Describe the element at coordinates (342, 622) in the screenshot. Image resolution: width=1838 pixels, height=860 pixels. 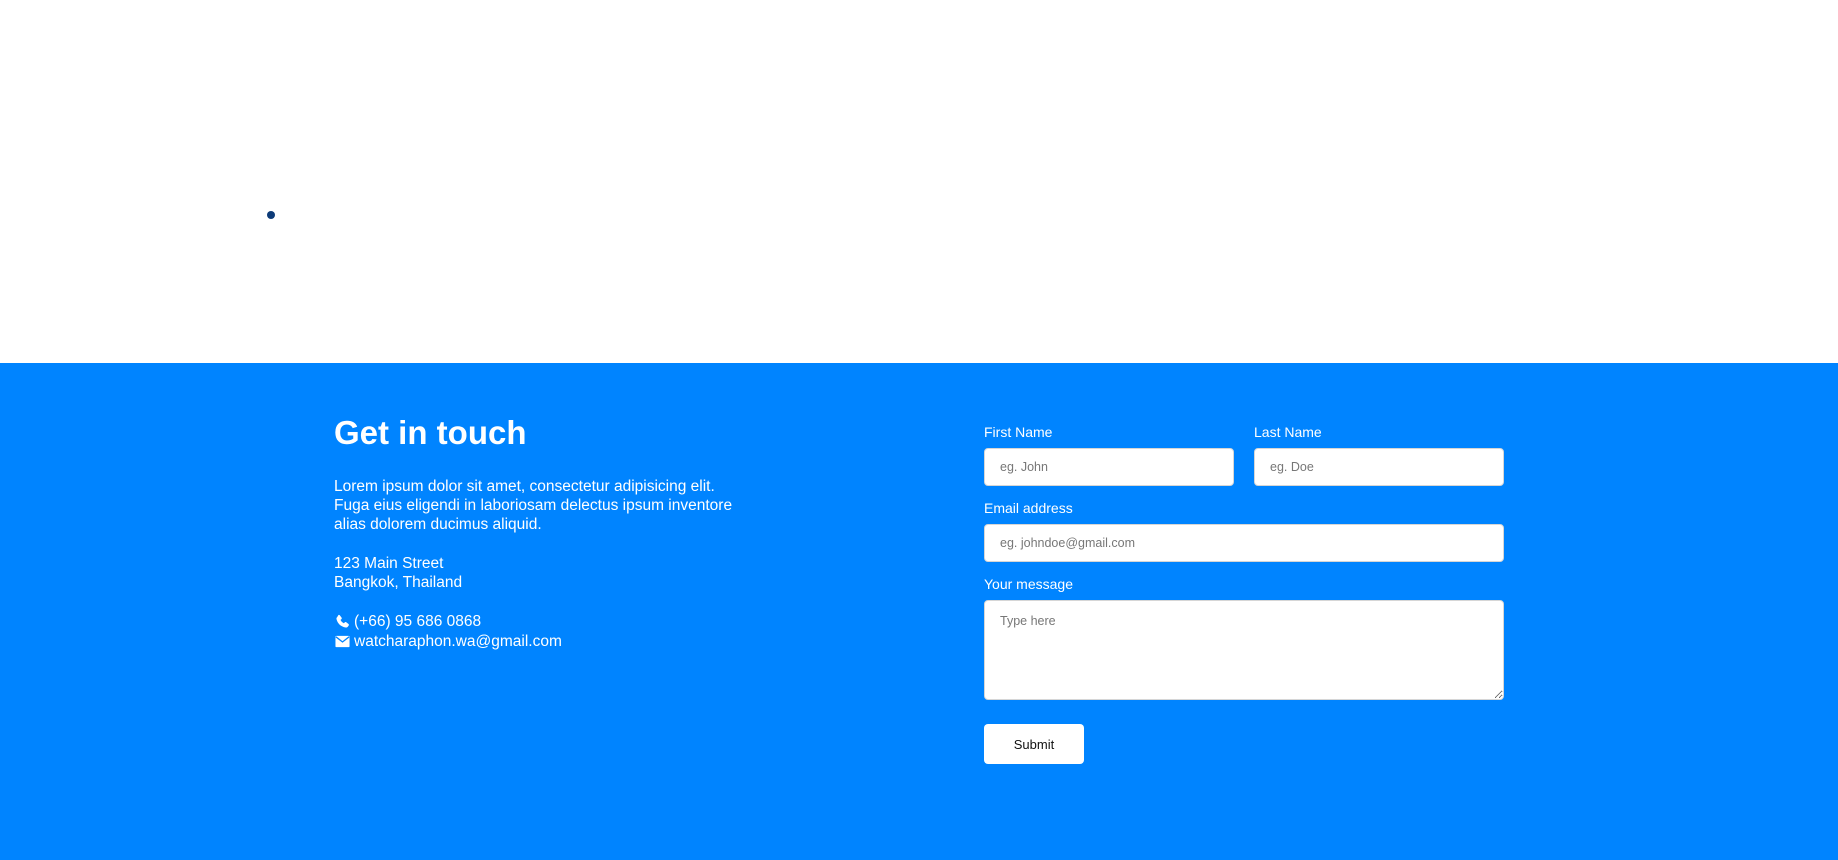
I see `phone-icon` at that location.